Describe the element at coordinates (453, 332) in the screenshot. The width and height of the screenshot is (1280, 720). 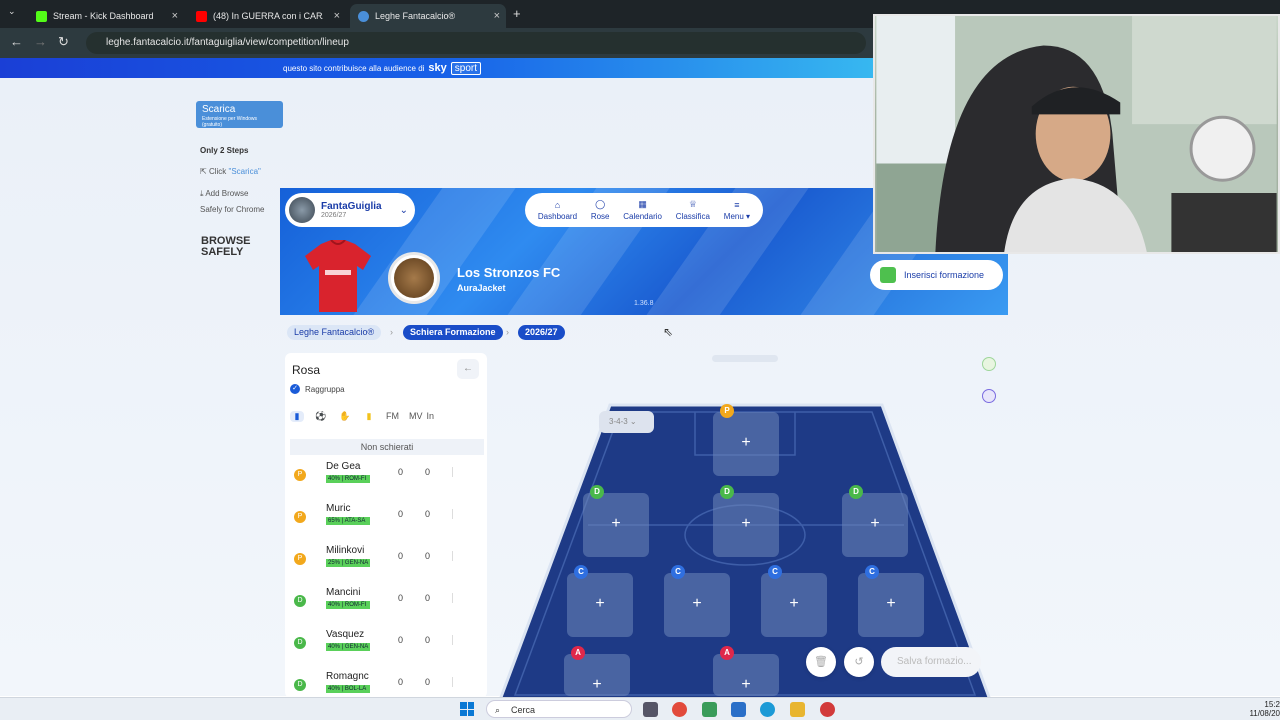
I see `breadcrumb-schiera: Schiera Formazione` at that location.